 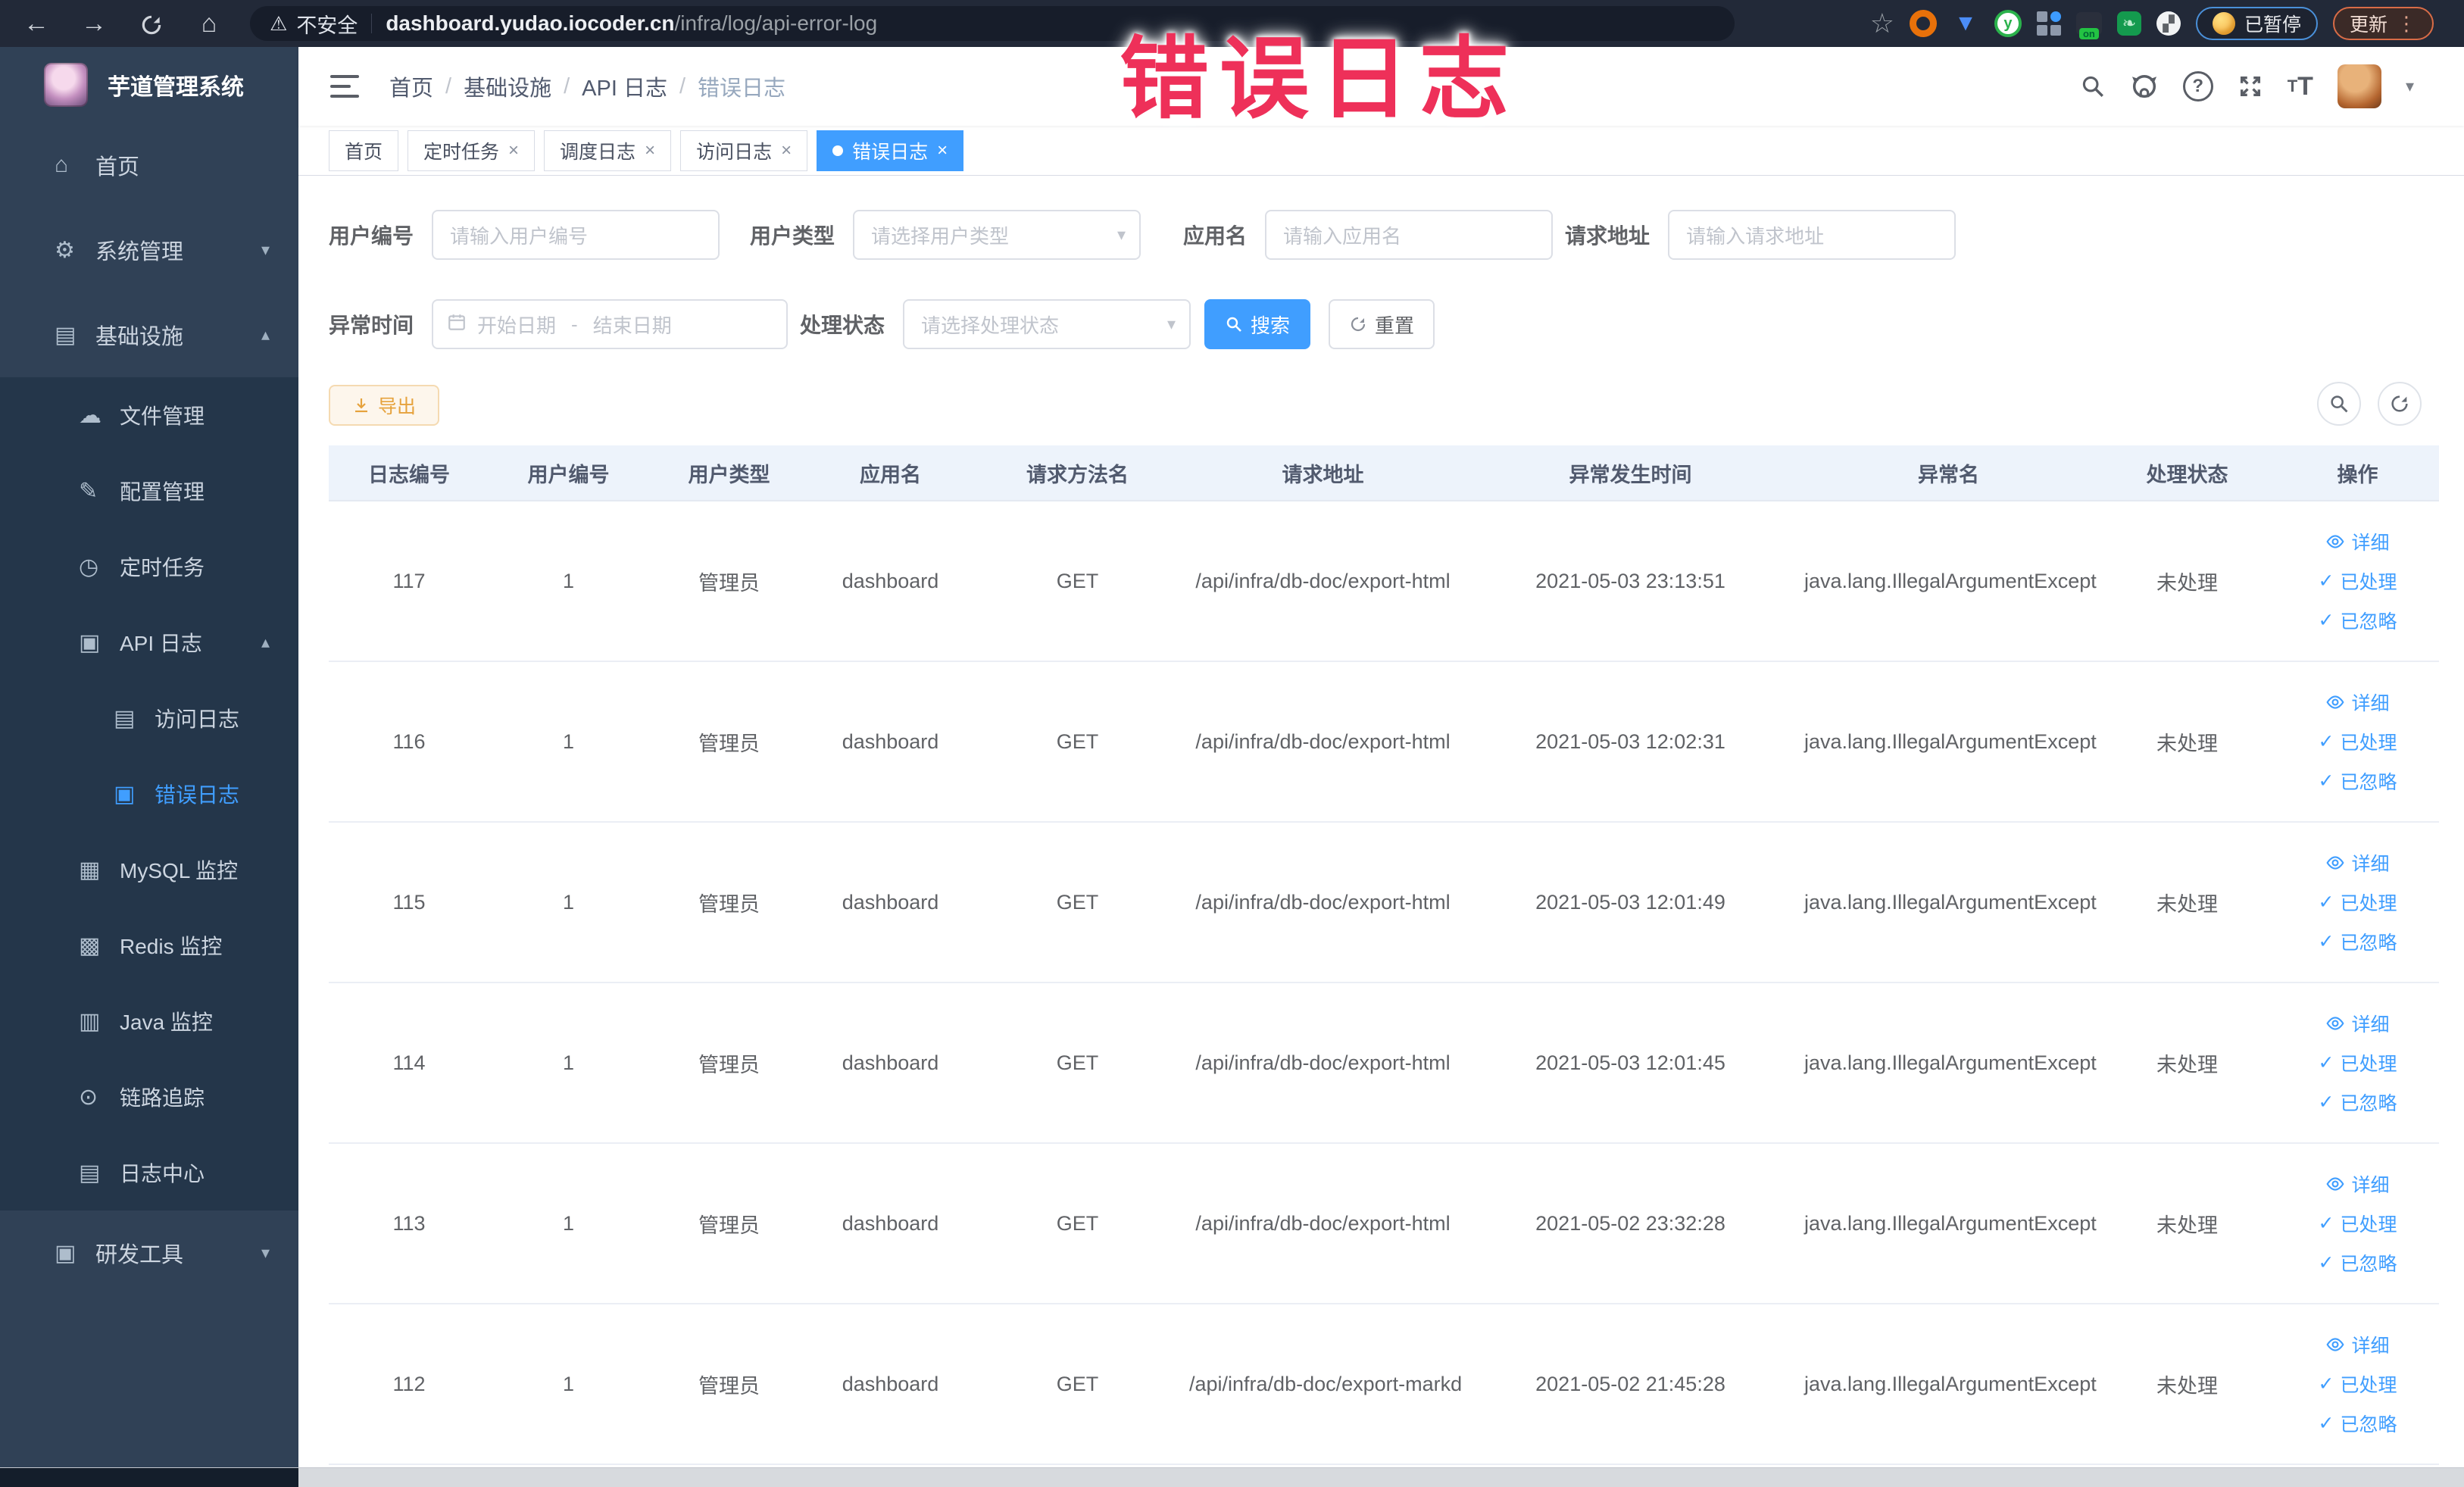 I want to click on extension-onoff-icon: on, so click(x=2088, y=25).